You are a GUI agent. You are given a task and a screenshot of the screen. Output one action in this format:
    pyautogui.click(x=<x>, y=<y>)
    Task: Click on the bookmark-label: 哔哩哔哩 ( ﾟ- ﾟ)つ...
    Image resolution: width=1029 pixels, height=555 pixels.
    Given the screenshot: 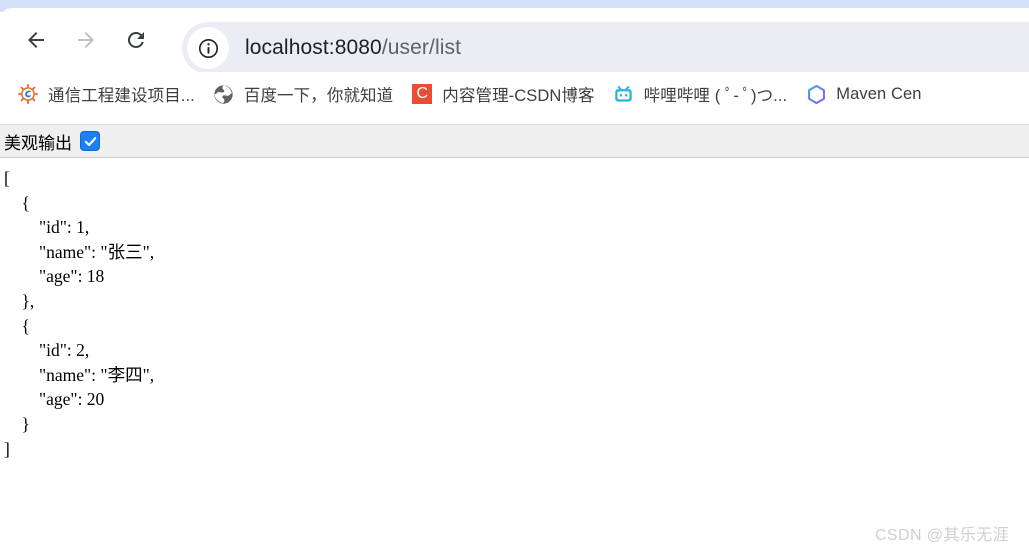 What is the action you would take?
    pyautogui.click(x=715, y=96)
    